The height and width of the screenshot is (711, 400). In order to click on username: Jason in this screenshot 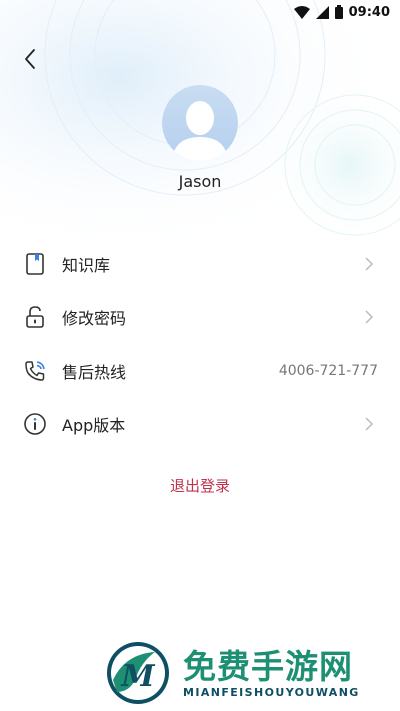, I will do `click(200, 181)`.